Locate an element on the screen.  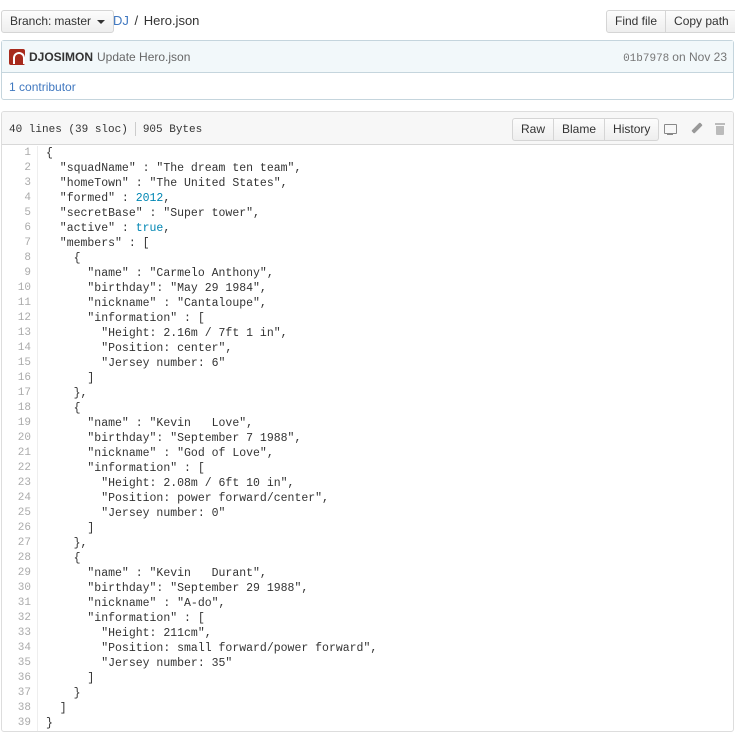
file-info: 40 lines (39 sloc) 905 Bytes is located at coordinates (105, 129).